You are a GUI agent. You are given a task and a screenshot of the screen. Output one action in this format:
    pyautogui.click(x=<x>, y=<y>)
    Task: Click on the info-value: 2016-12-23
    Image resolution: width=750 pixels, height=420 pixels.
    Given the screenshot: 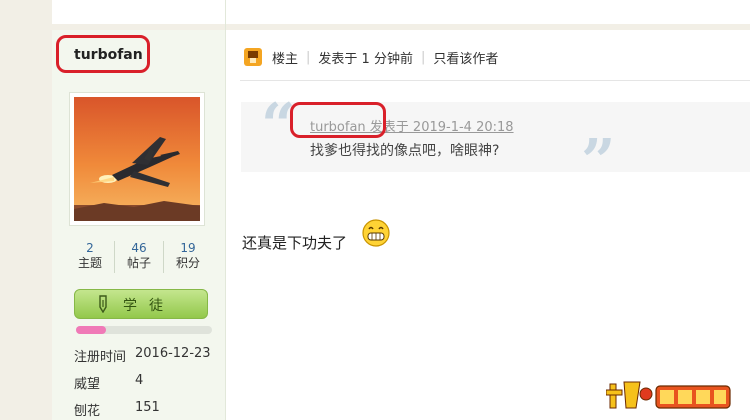 What is the action you would take?
    pyautogui.click(x=173, y=353)
    